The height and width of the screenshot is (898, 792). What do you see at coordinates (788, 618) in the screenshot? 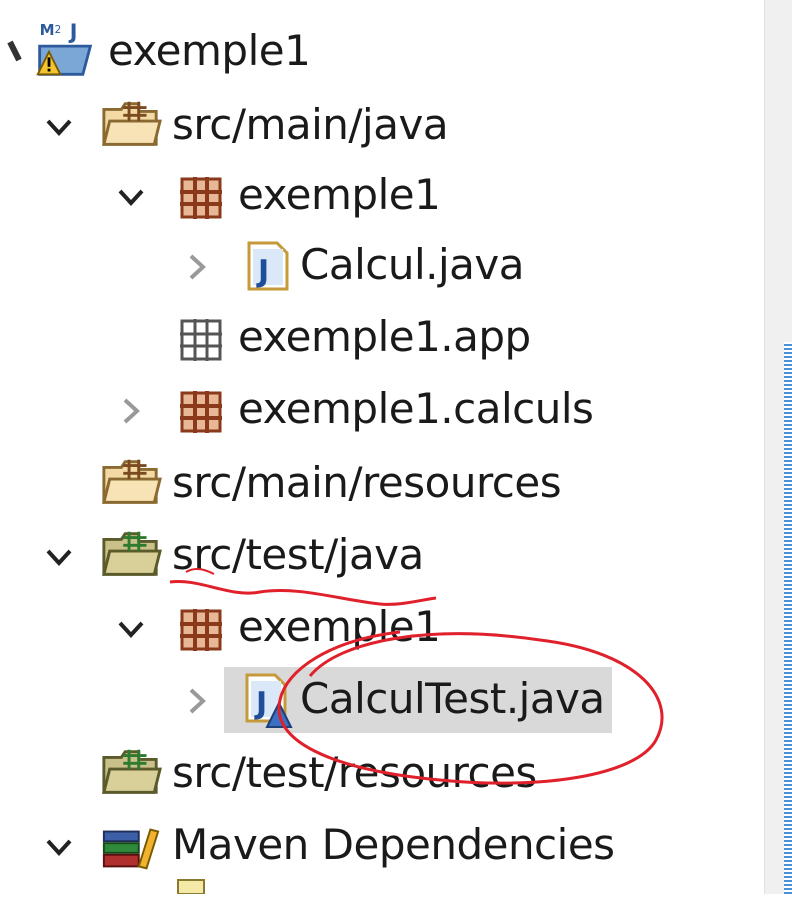
I see `scrollbar-thumb` at bounding box center [788, 618].